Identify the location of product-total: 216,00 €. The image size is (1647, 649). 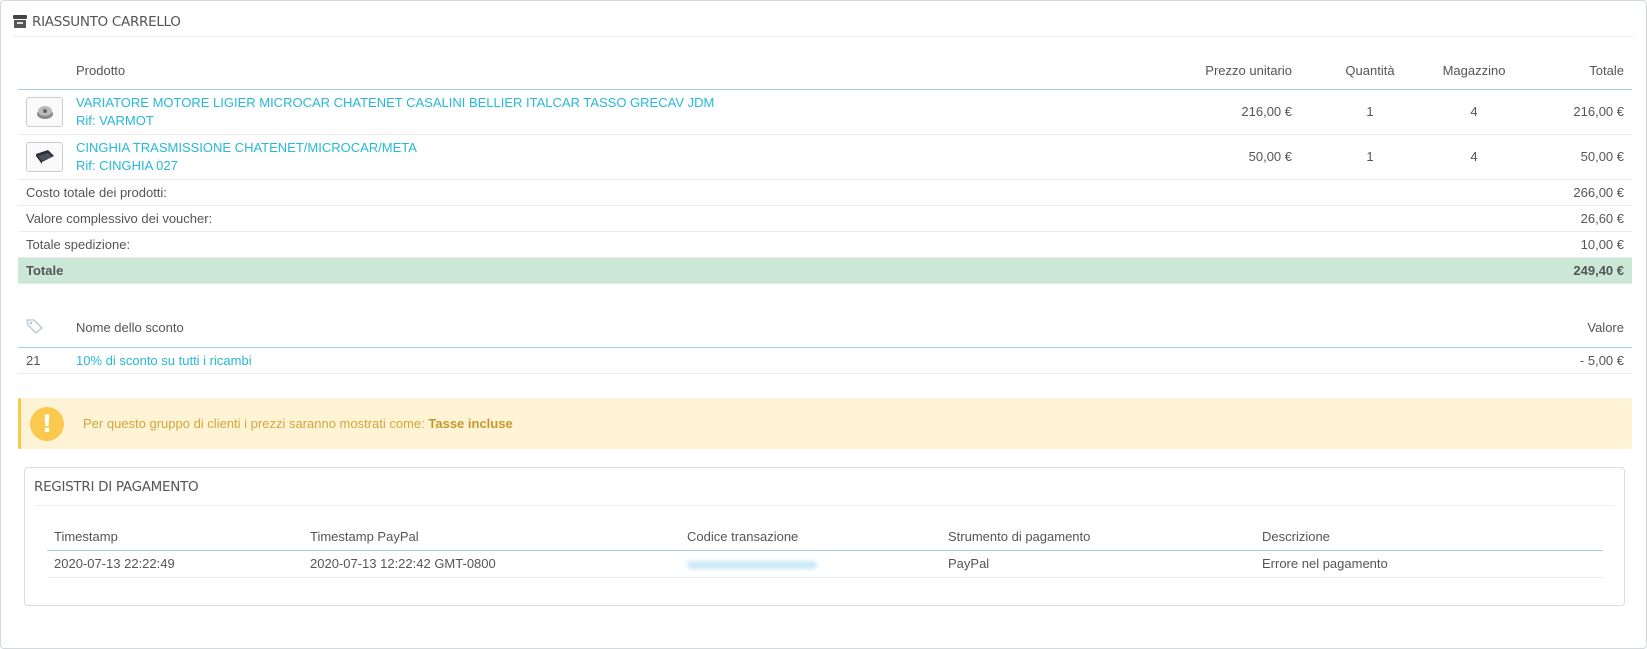
(1570, 112).